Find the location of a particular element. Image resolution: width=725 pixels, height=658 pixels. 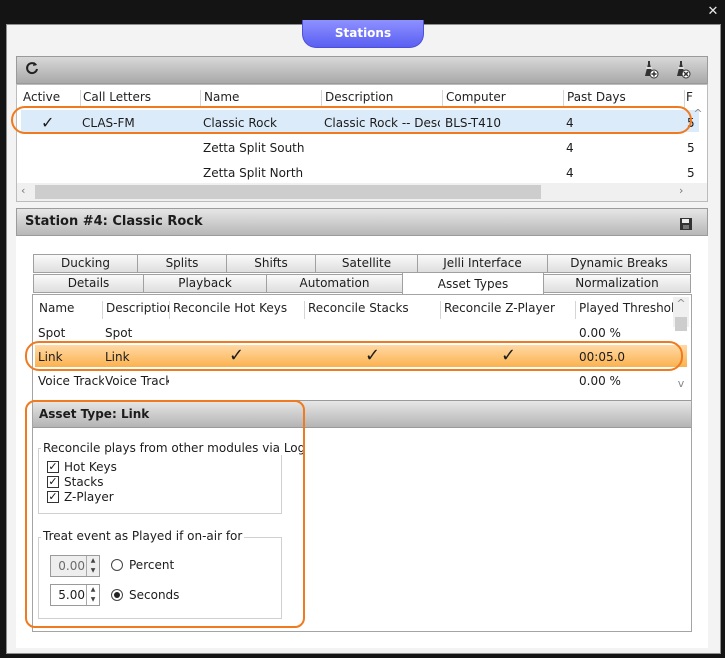

refresh-icon is located at coordinates (32, 70).